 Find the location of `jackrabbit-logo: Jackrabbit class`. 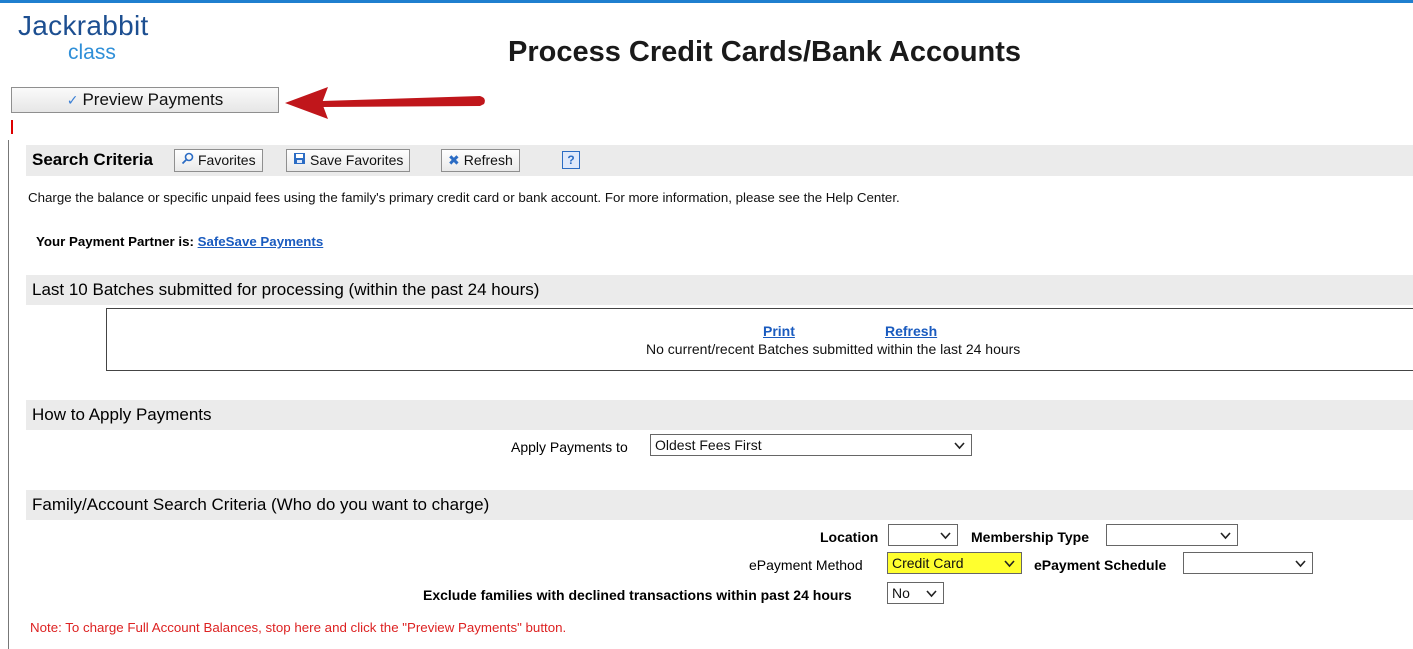

jackrabbit-logo: Jackrabbit class is located at coordinates (83, 37).